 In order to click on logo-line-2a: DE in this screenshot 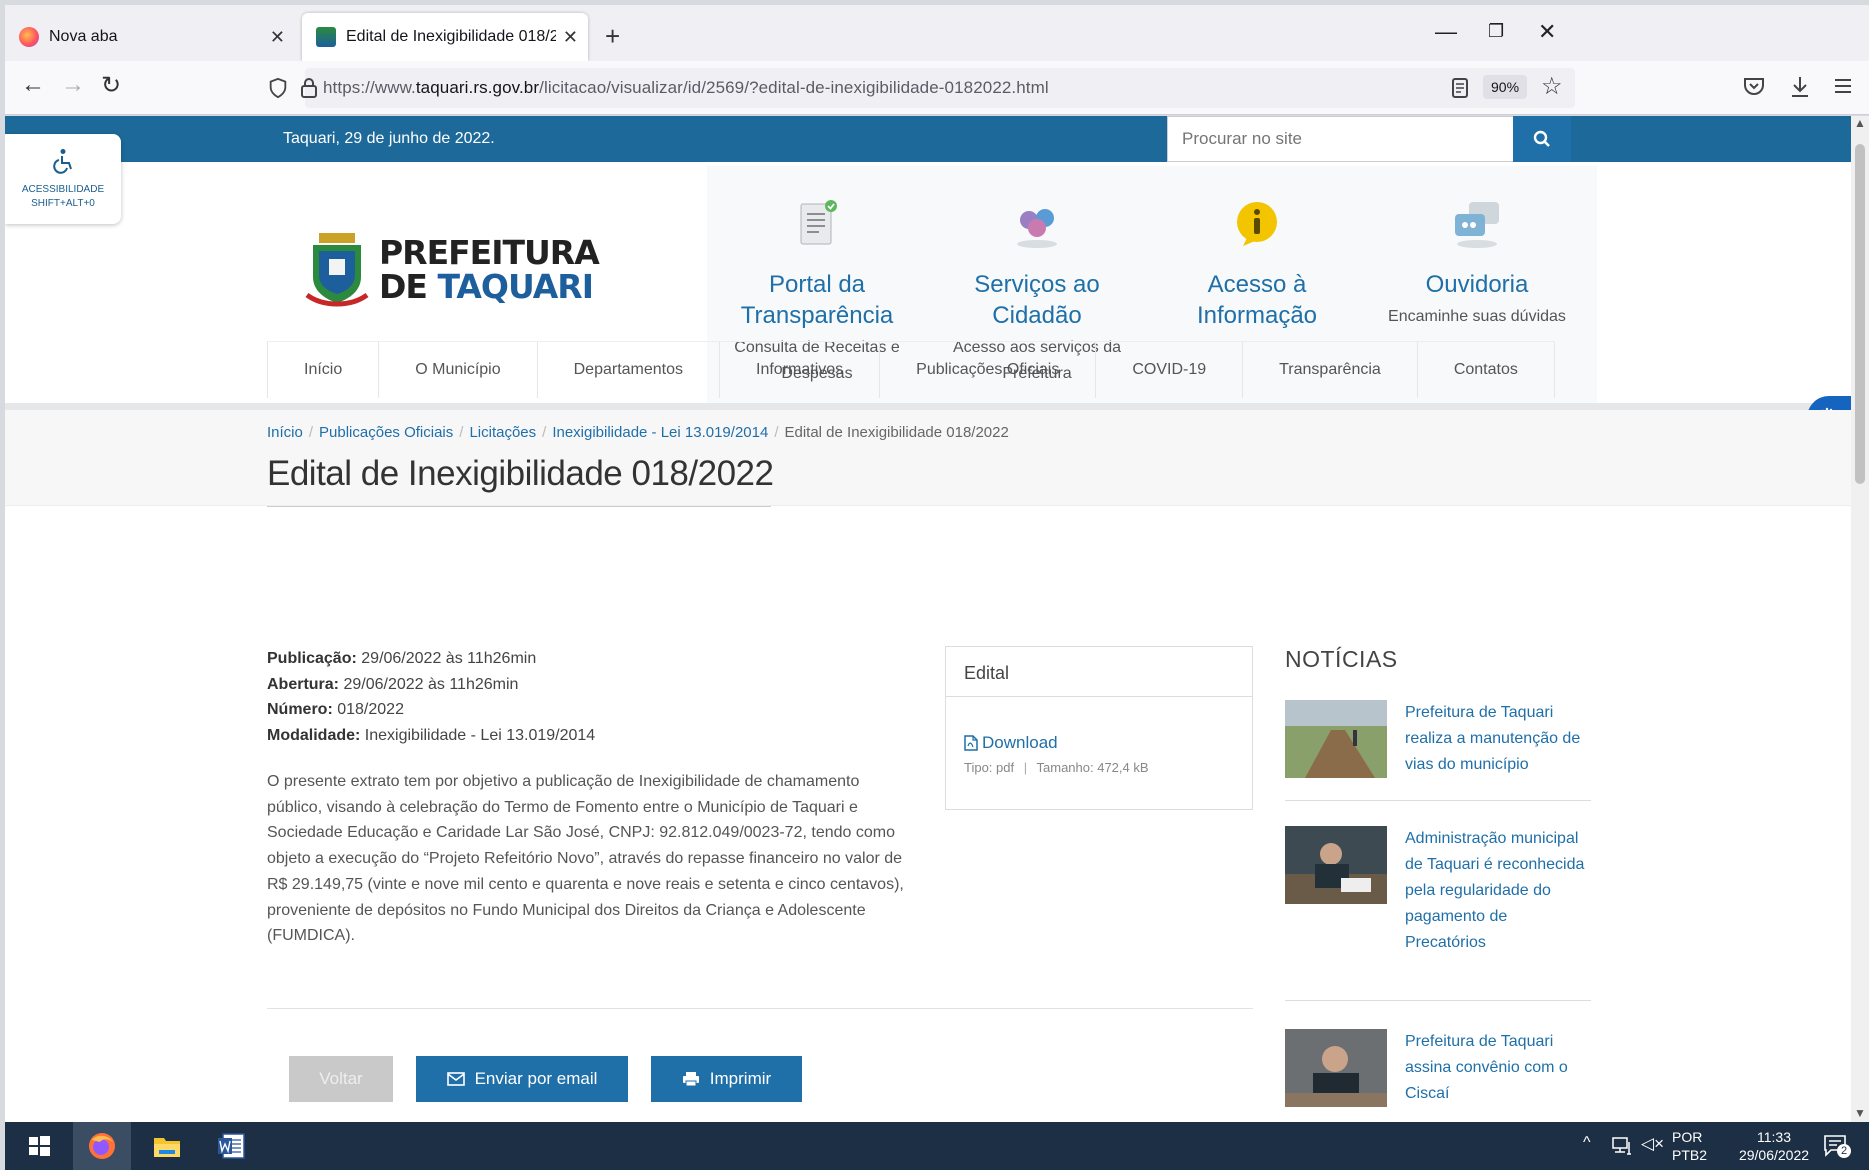, I will do `click(408, 286)`.